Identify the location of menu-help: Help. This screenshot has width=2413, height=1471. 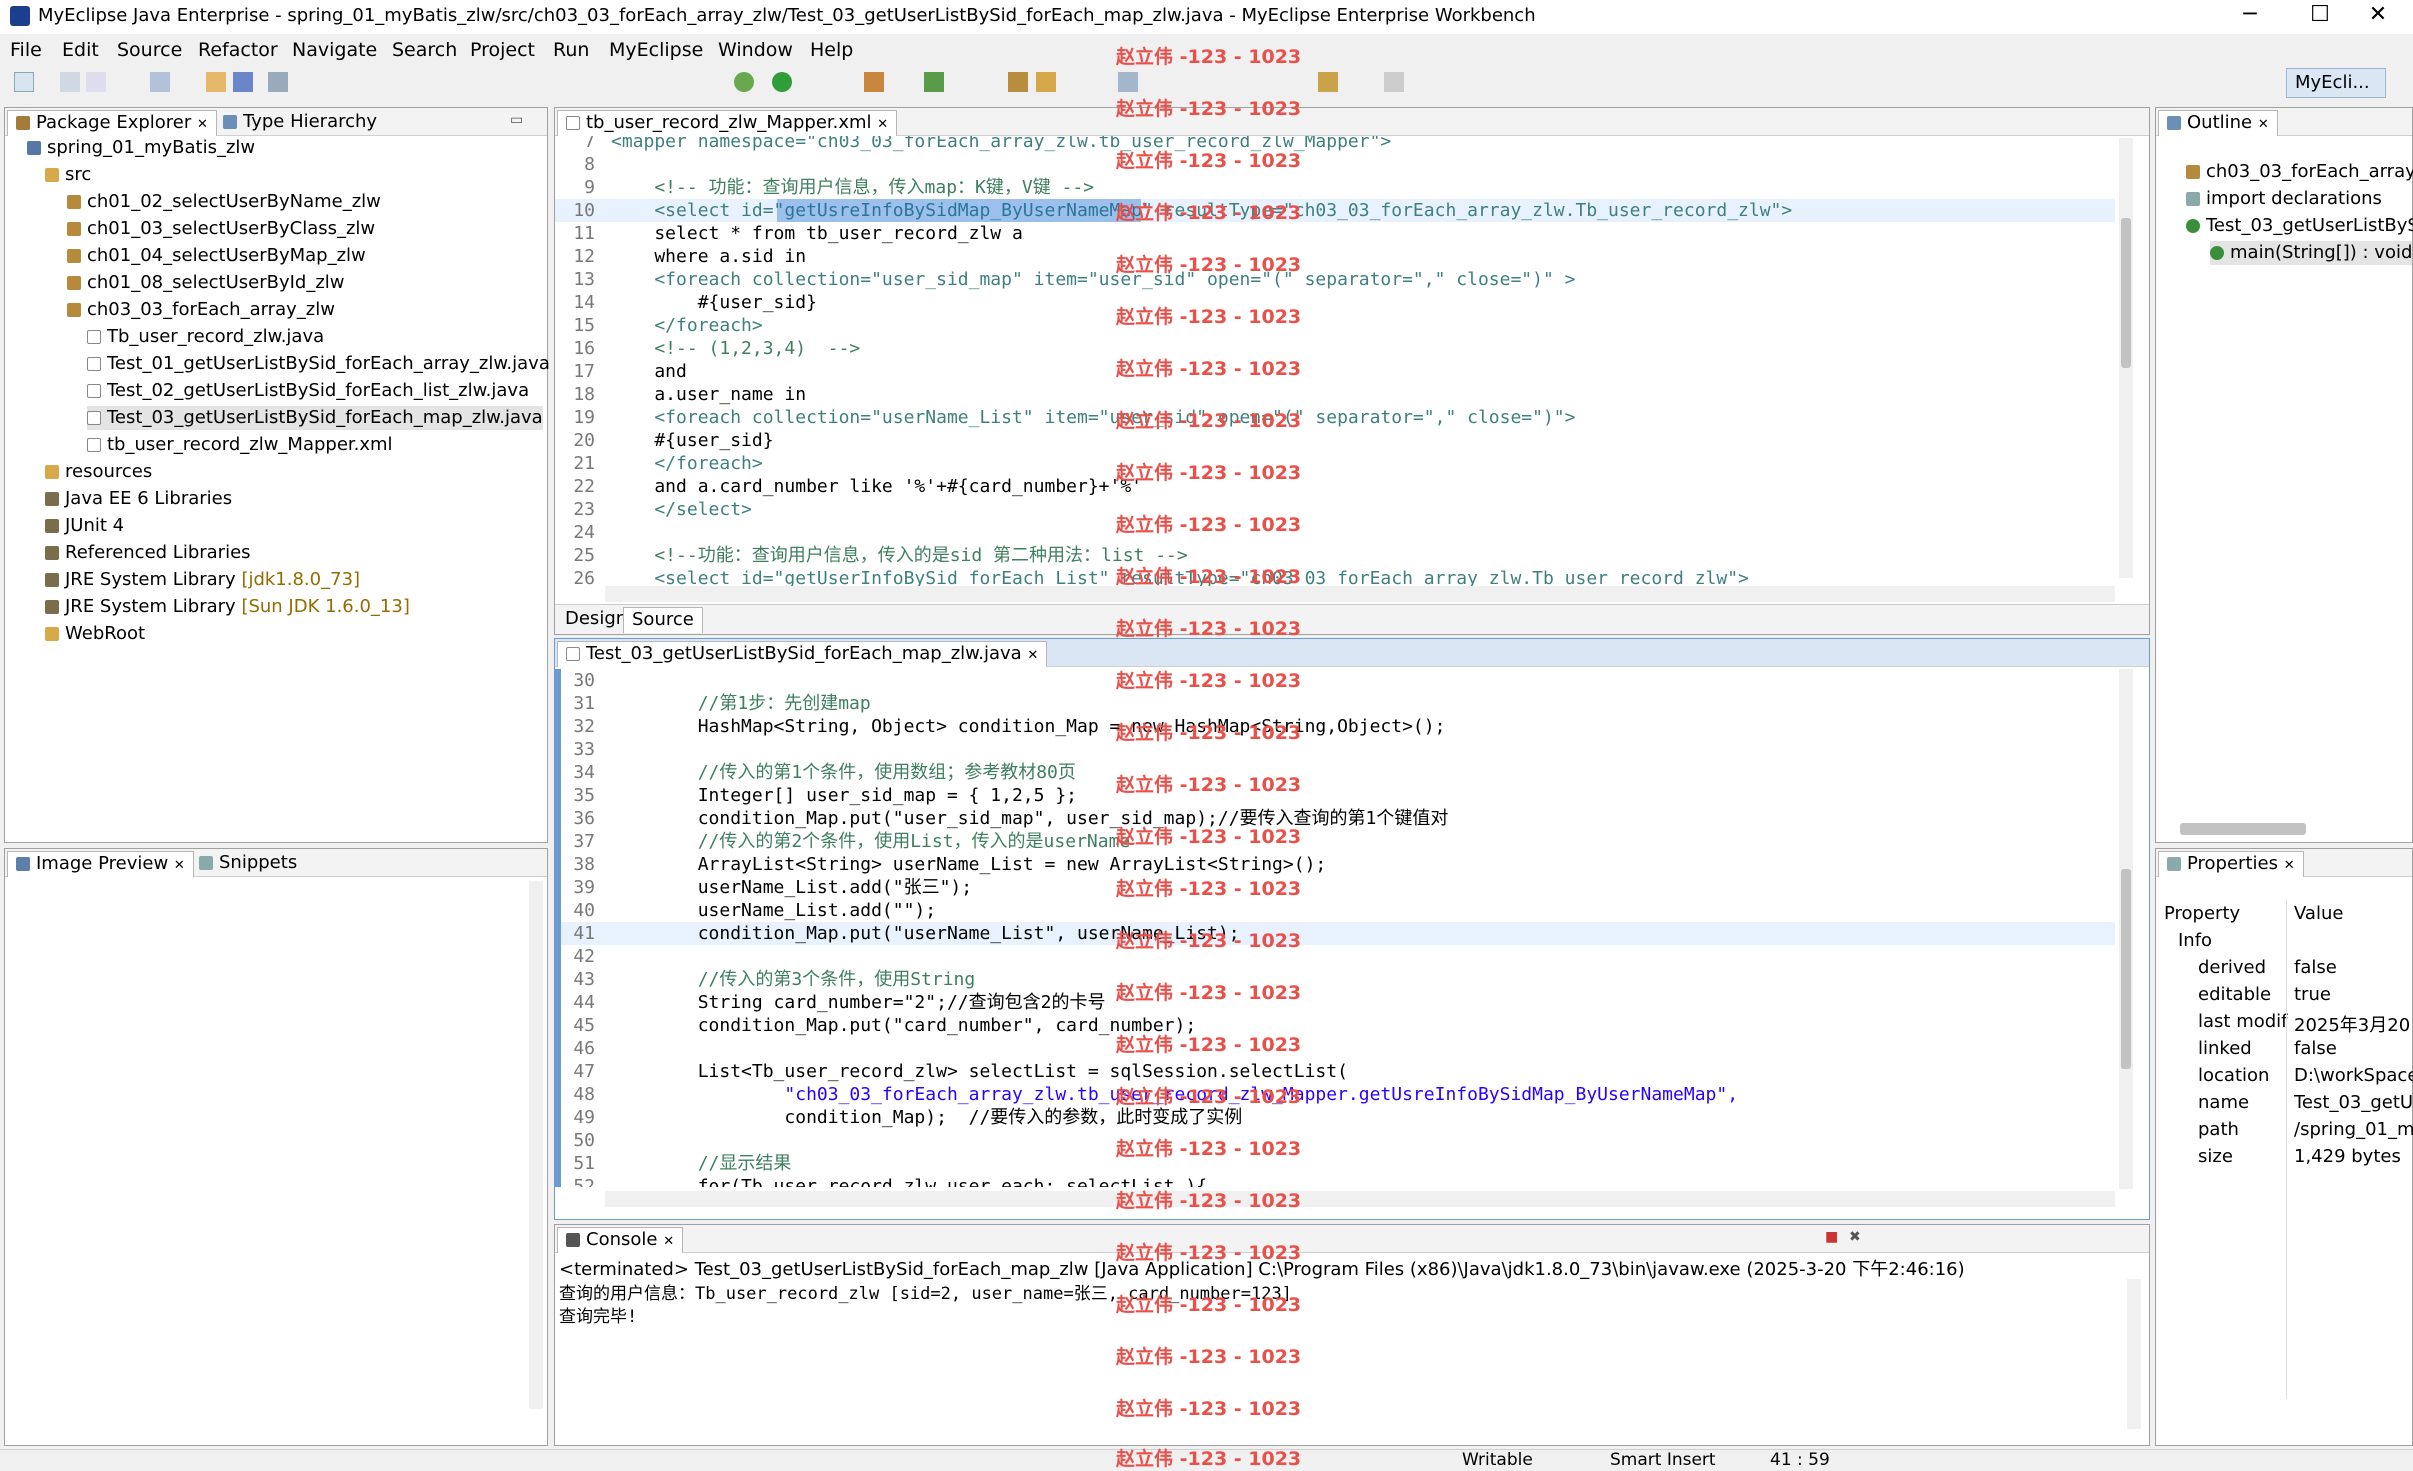
(831, 50).